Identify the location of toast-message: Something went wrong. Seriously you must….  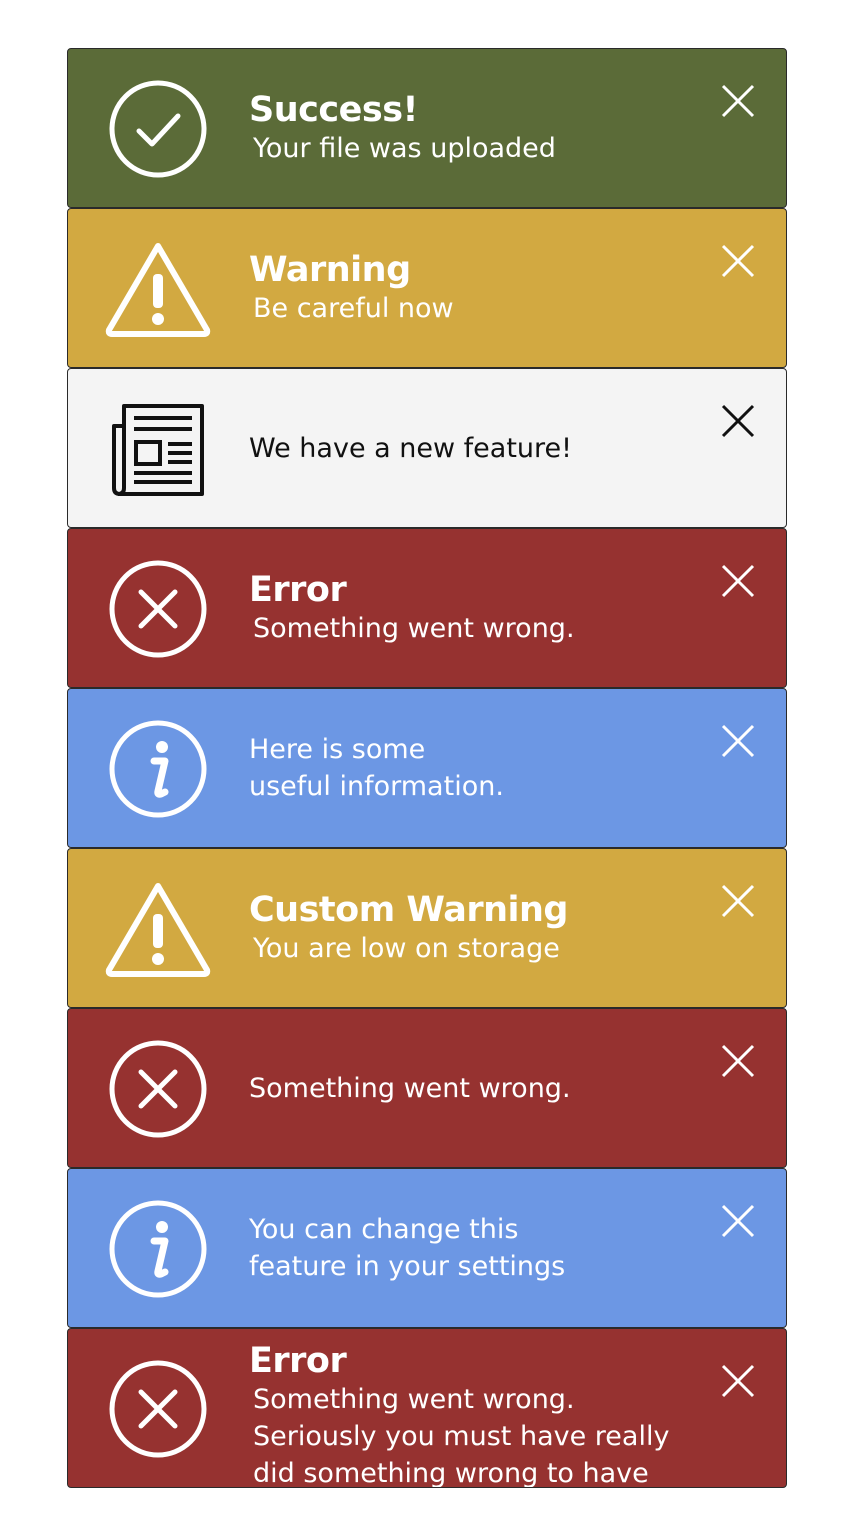
(461, 1436).